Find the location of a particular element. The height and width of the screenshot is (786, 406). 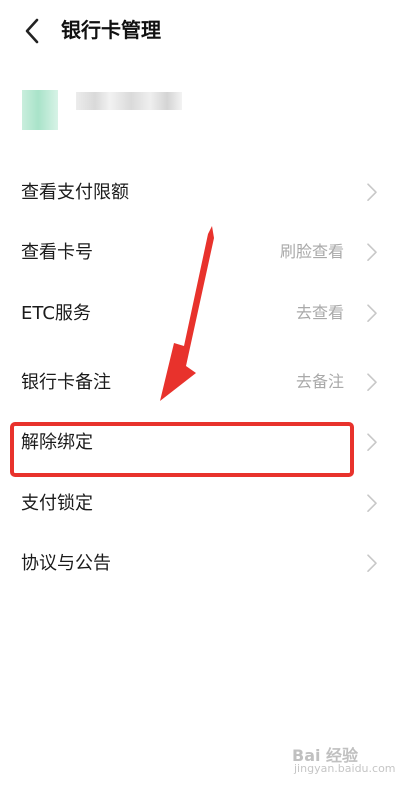

menu-item-label: ETC服务 is located at coordinates (56, 313).